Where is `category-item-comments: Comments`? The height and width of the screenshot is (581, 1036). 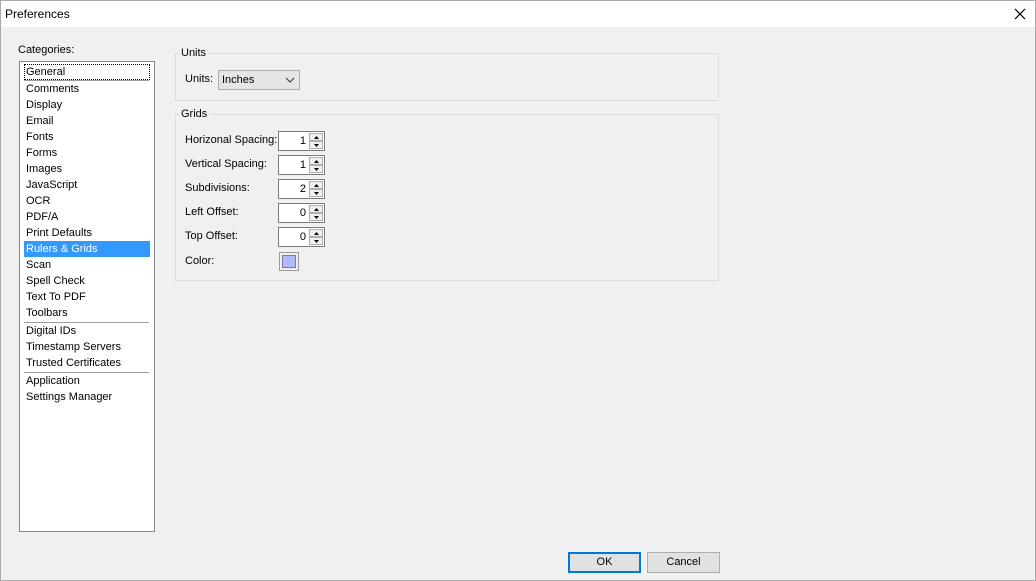 category-item-comments: Comments is located at coordinates (87, 89).